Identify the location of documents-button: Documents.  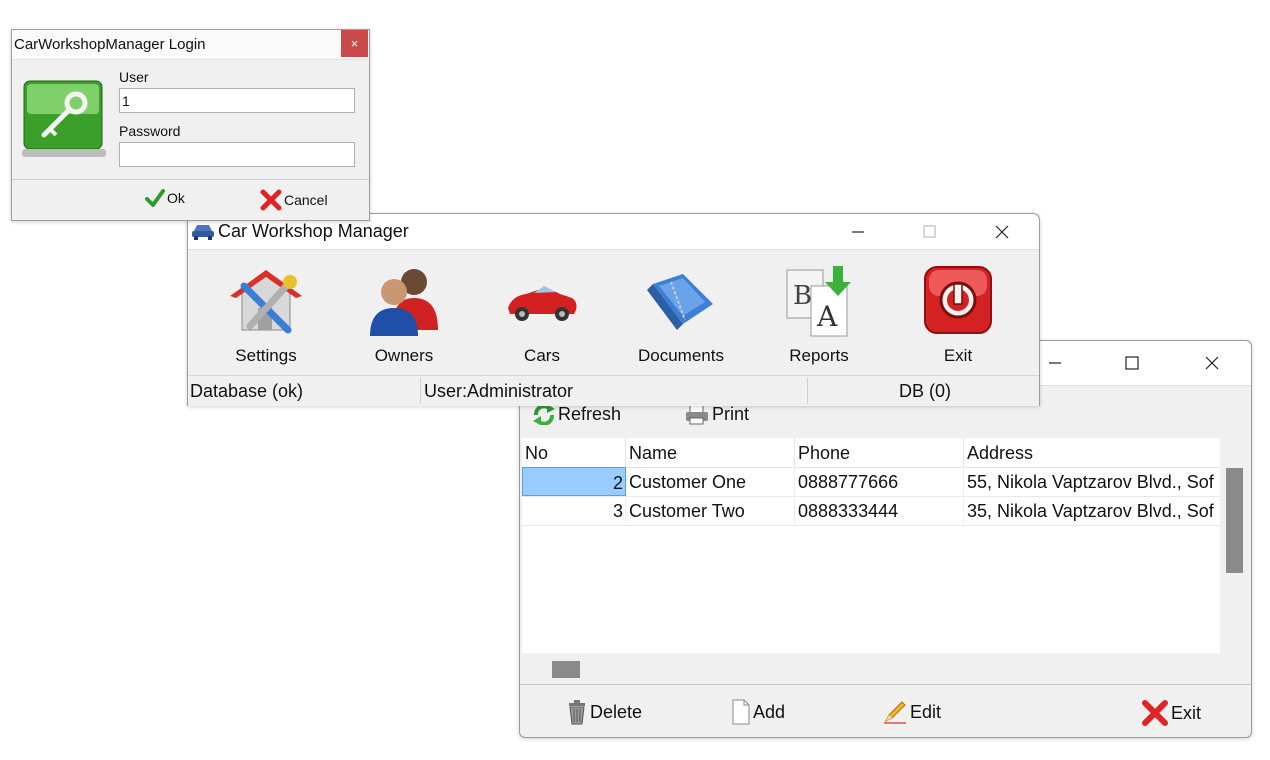
(681, 317).